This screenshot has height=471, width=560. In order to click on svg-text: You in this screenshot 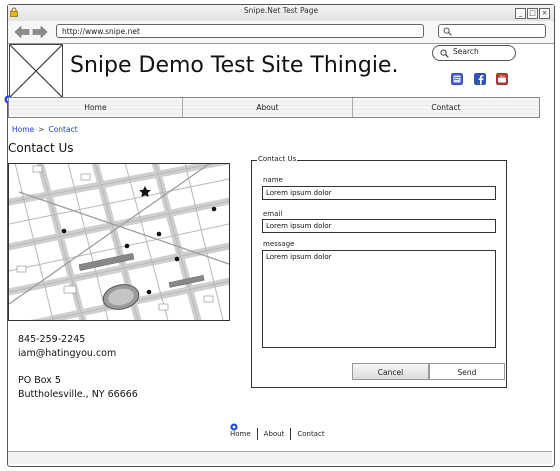, I will do `click(501, 76)`.